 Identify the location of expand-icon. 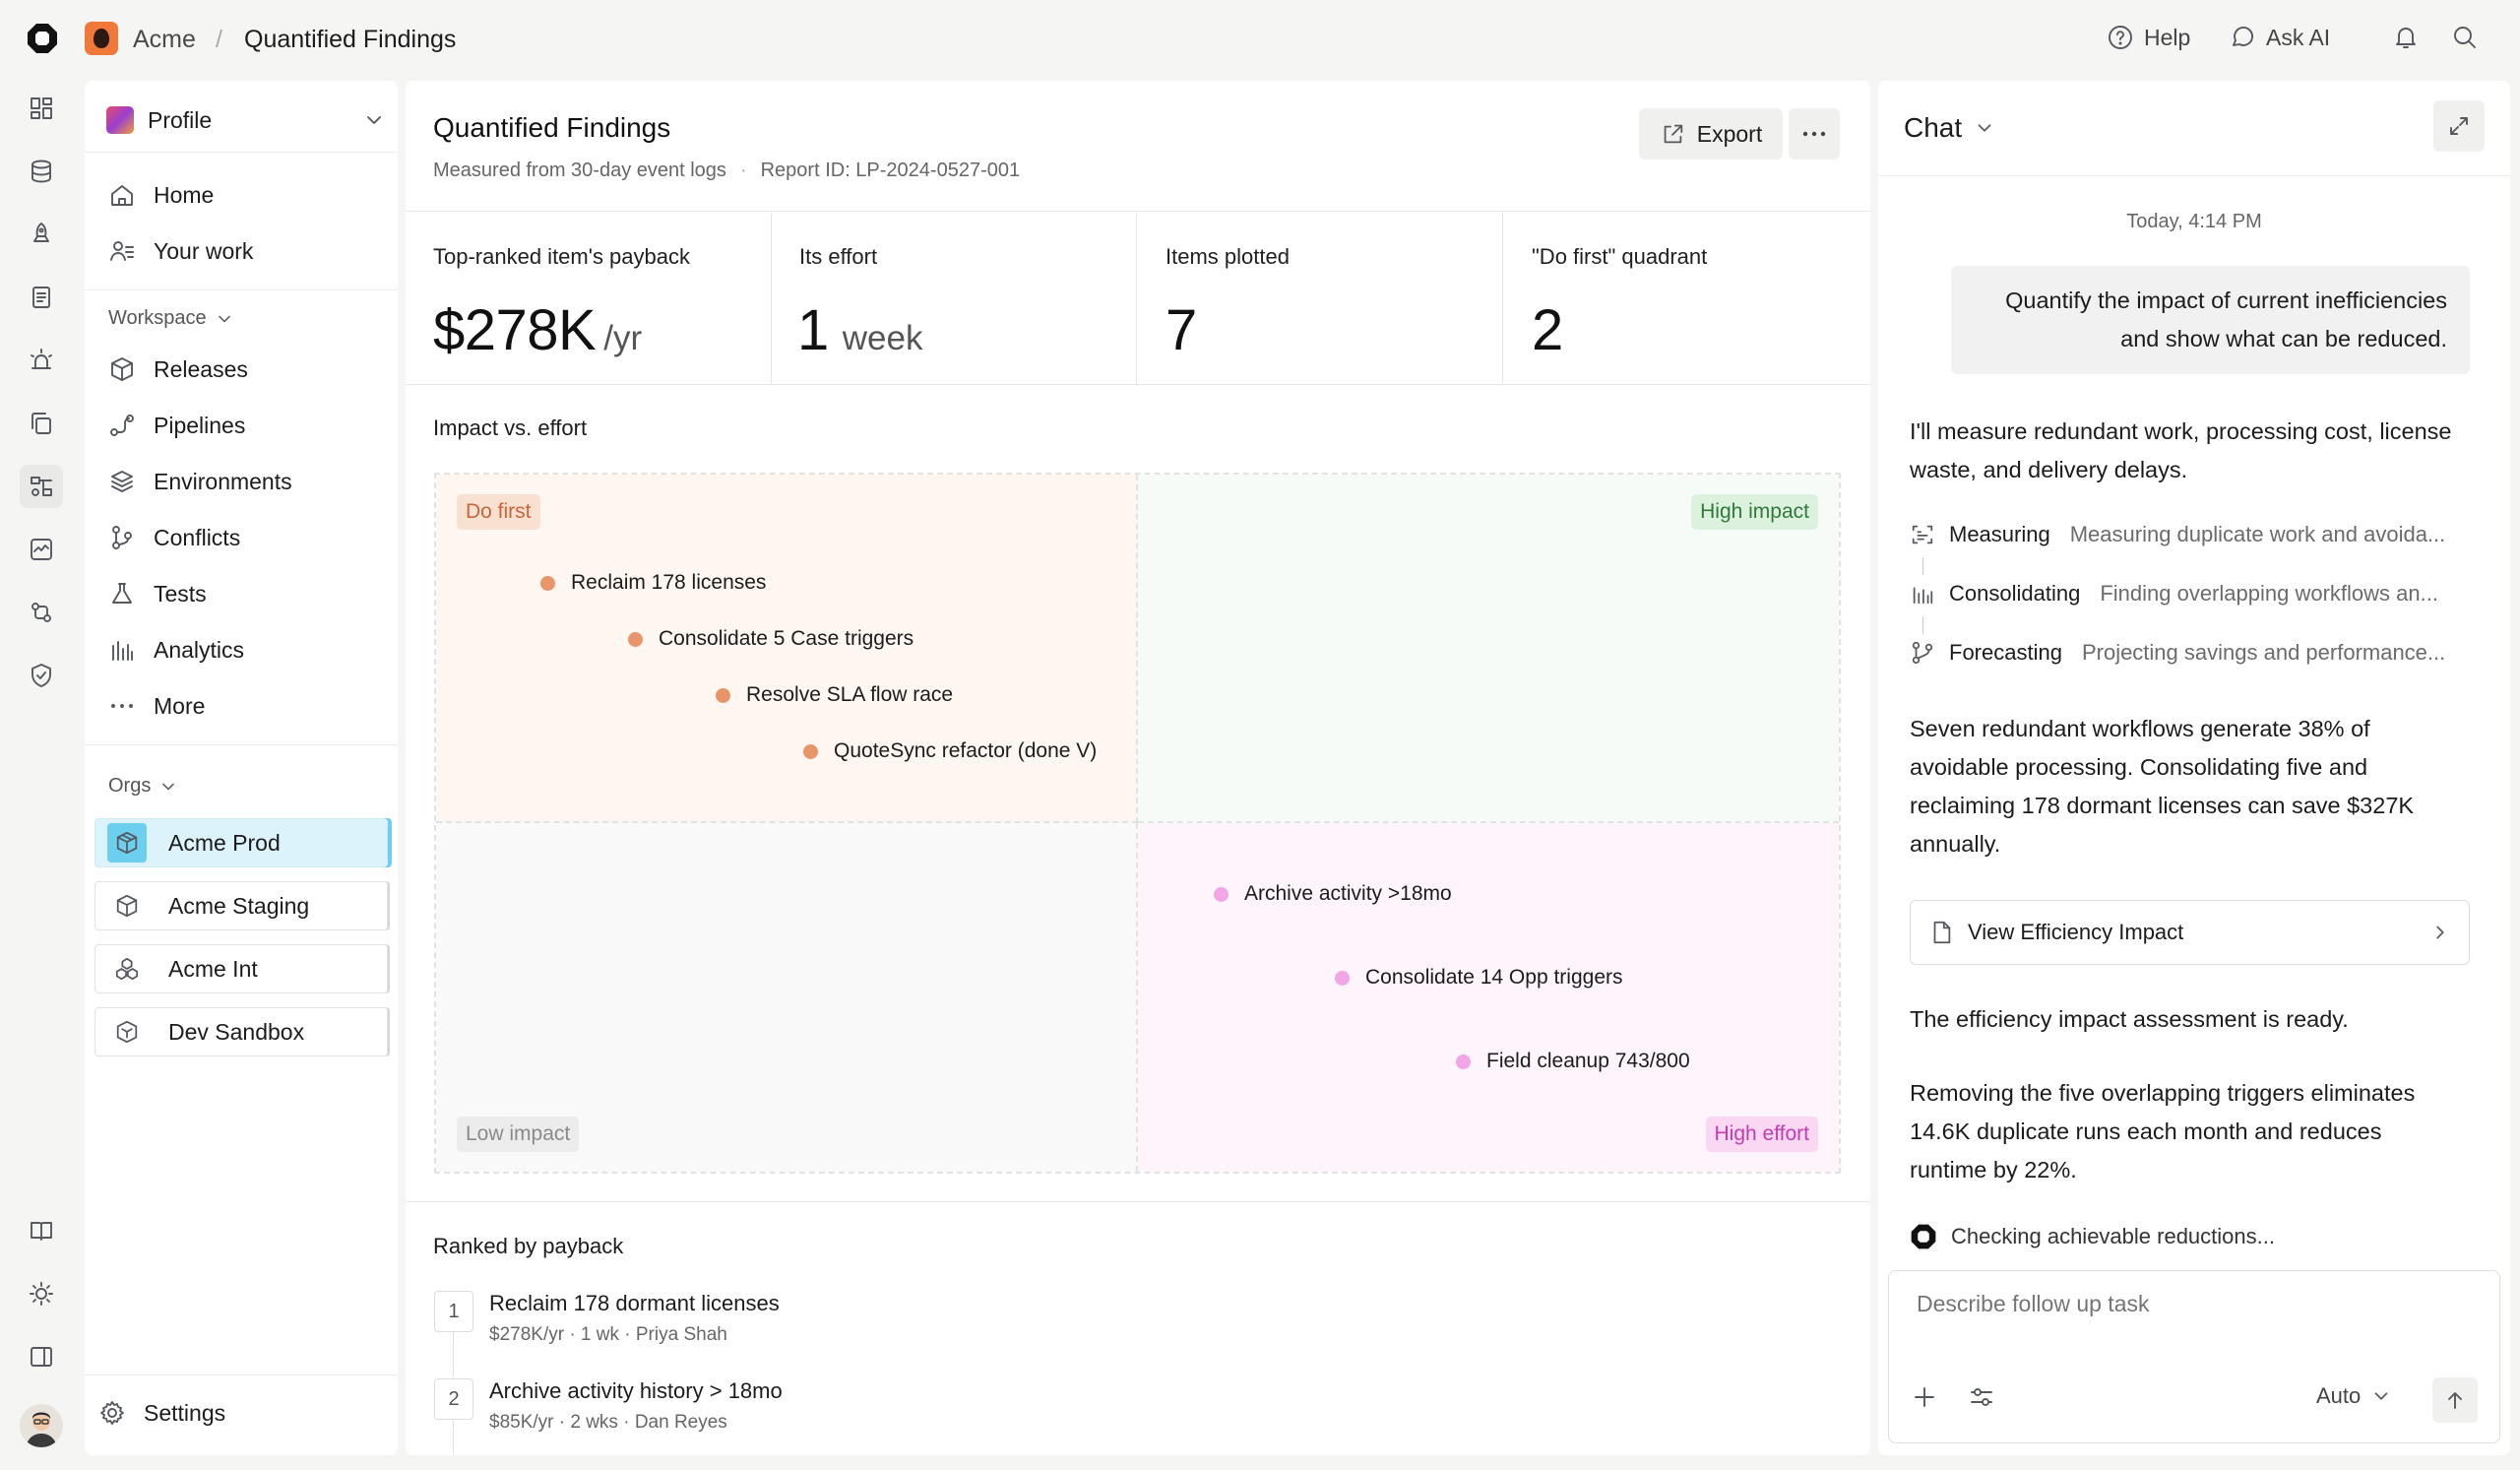
(2459, 126).